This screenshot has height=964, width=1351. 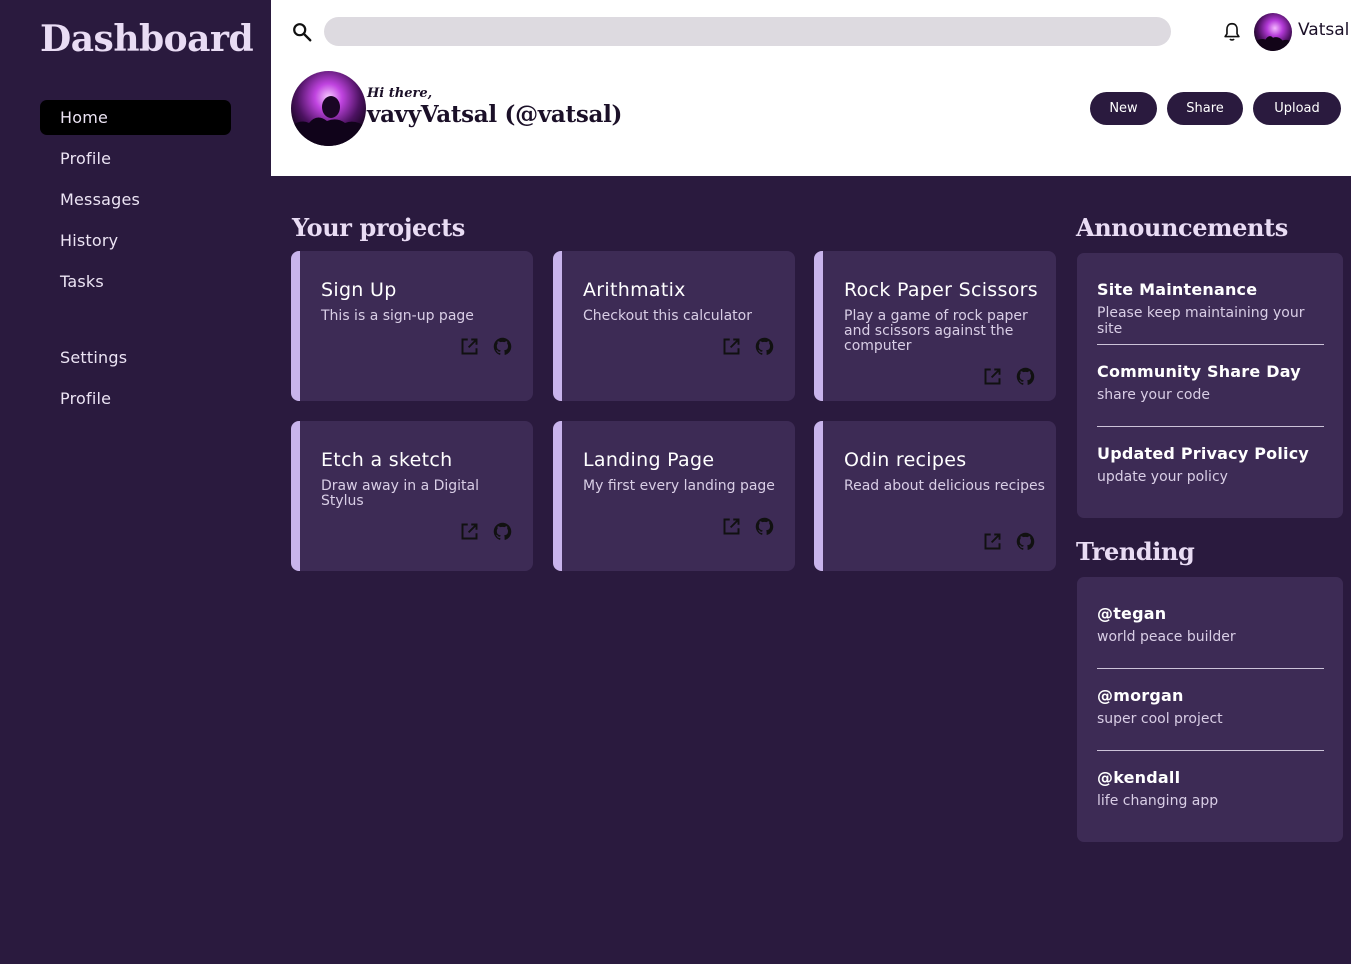 I want to click on header-avatar, so click(x=1273, y=32).